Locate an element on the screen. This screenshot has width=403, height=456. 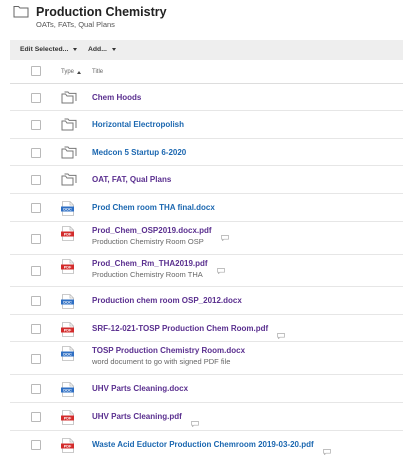
item-title-link: Prod_Chem_Rm_THA2019.pdf is located at coordinates (150, 263).